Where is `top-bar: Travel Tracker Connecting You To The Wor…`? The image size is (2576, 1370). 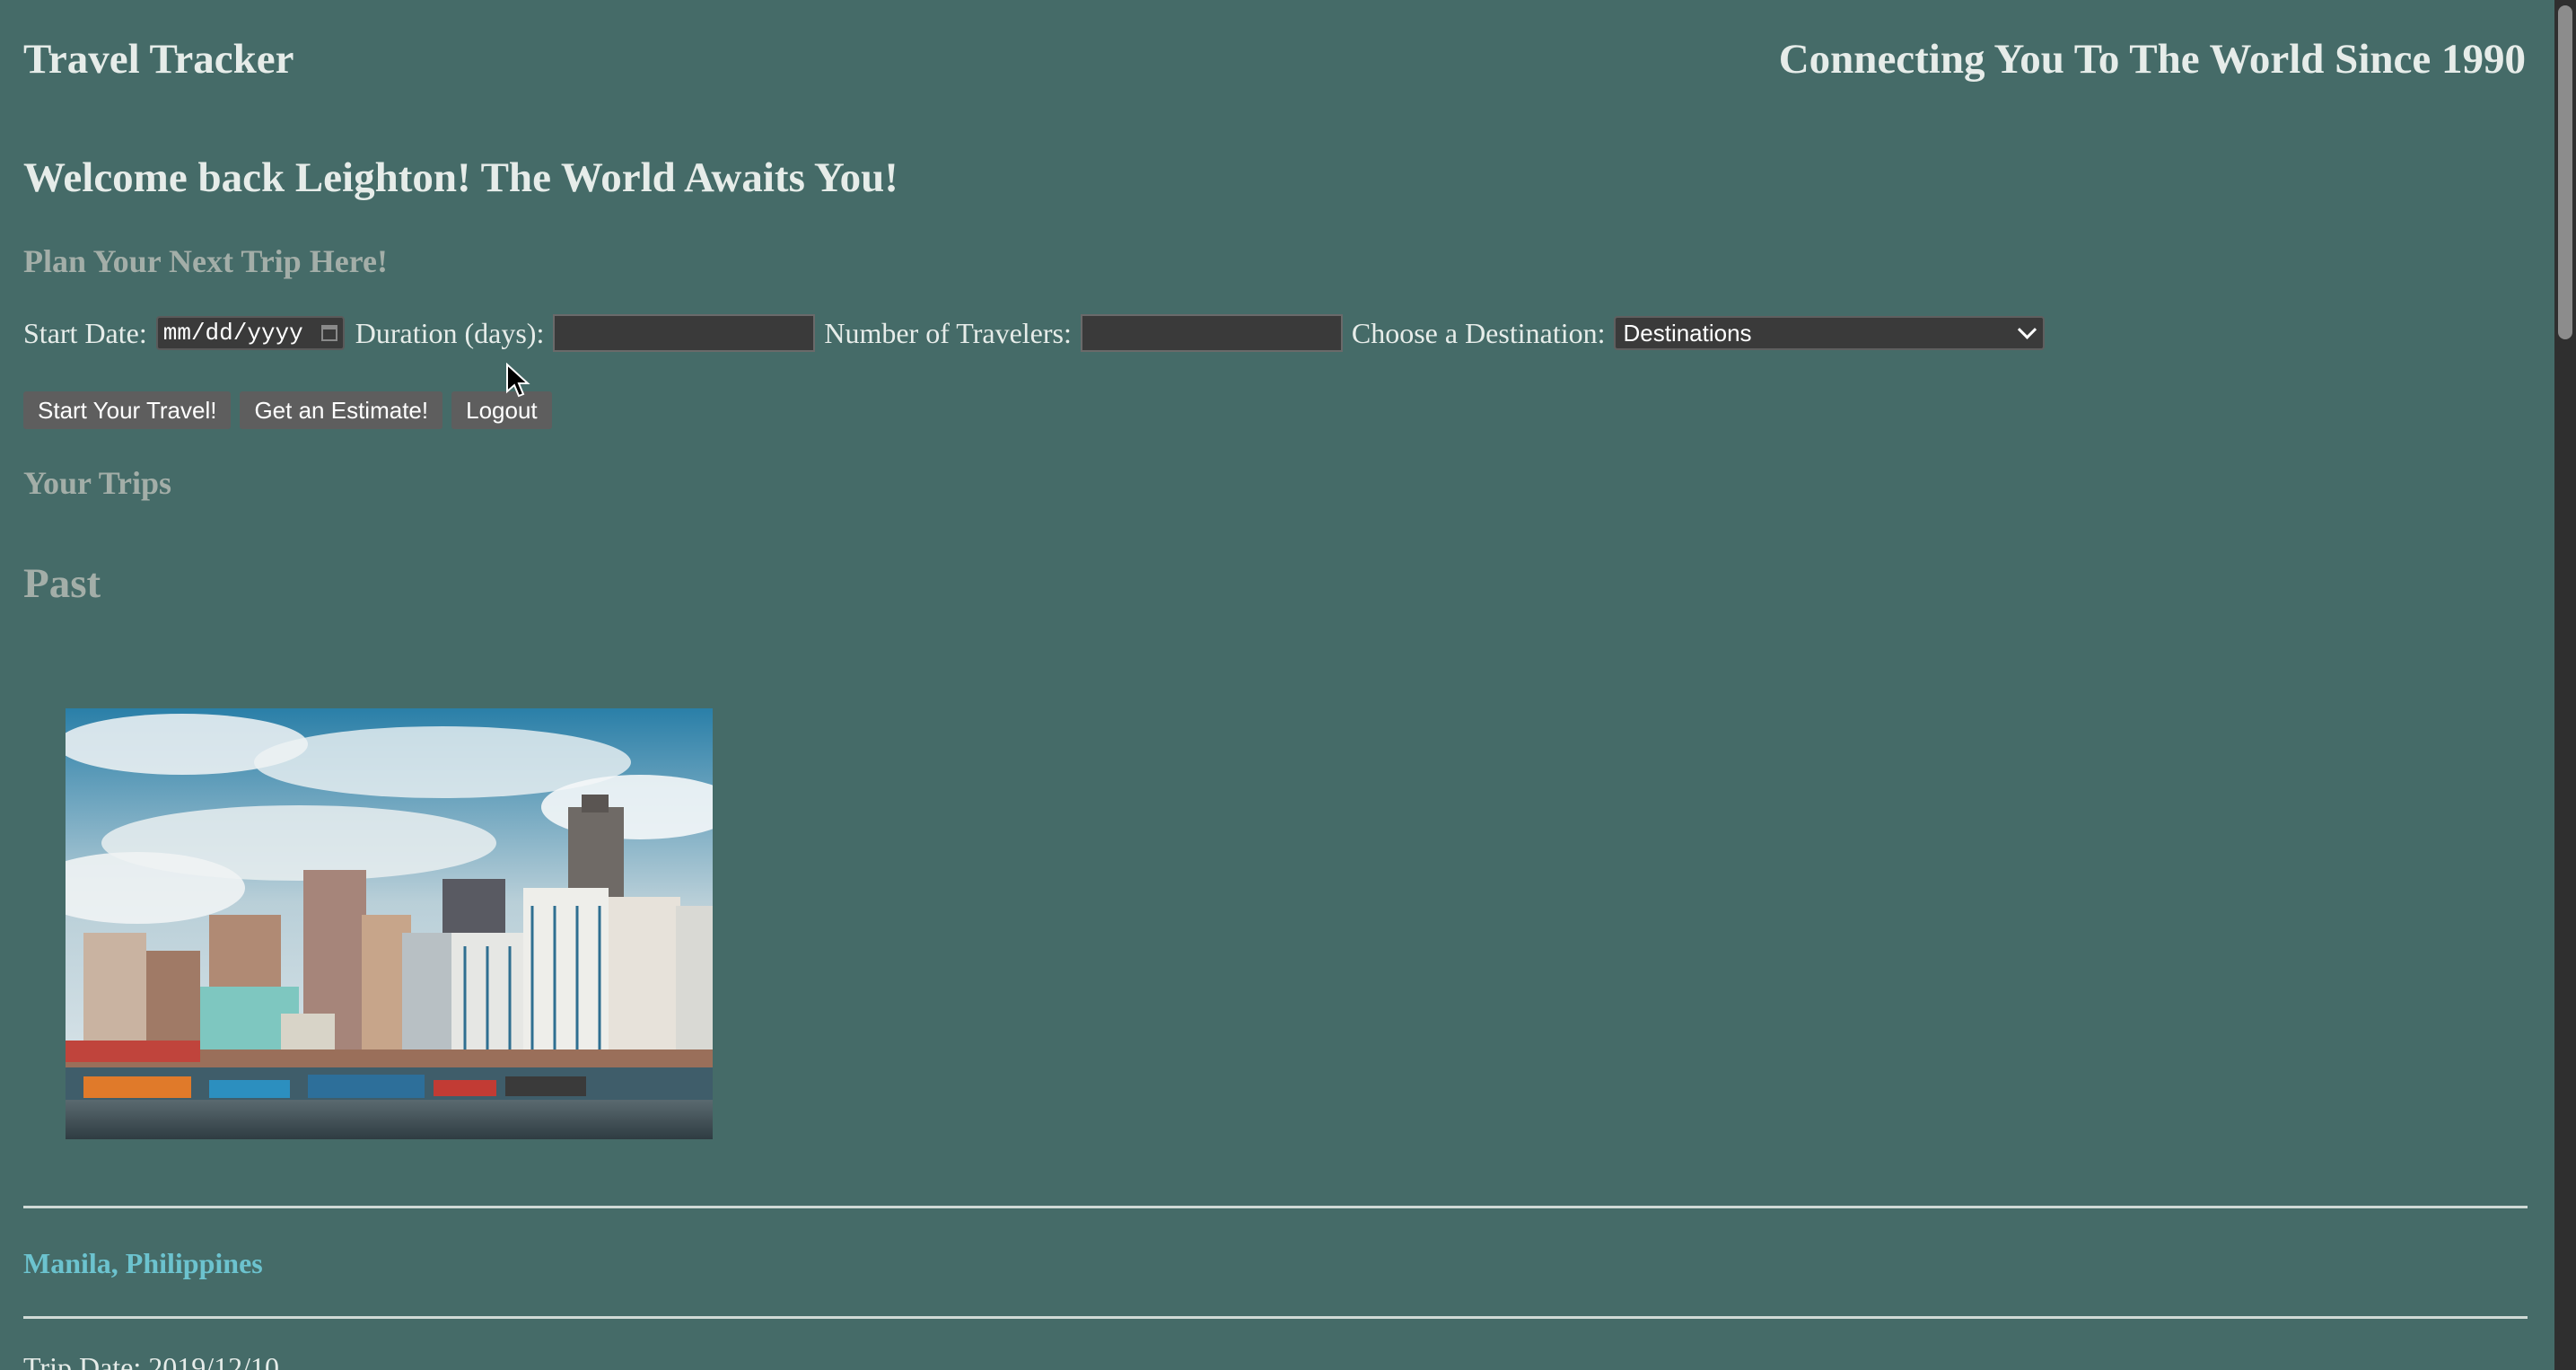 top-bar: Travel Tracker Connecting You To The Wor… is located at coordinates (1274, 59).